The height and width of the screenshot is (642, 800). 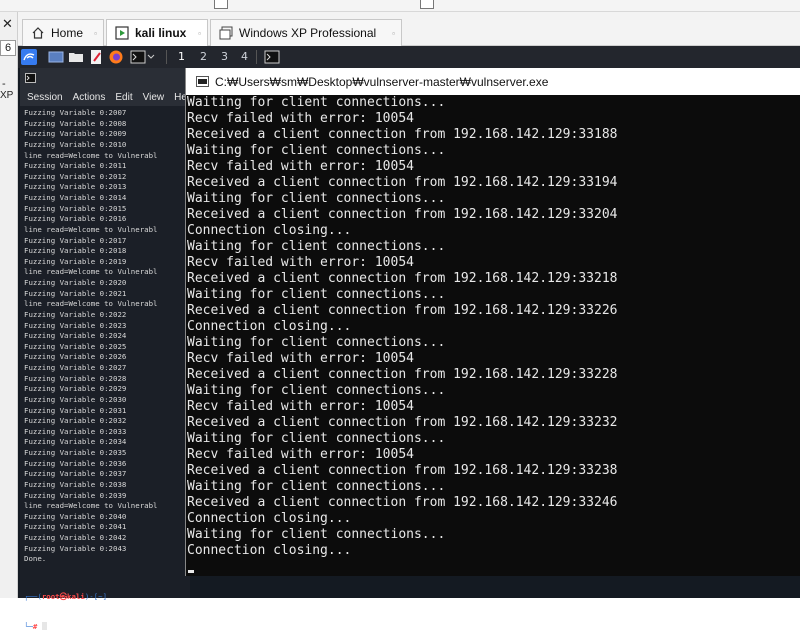 I want to click on kali-menu-icon, so click(x=29, y=57).